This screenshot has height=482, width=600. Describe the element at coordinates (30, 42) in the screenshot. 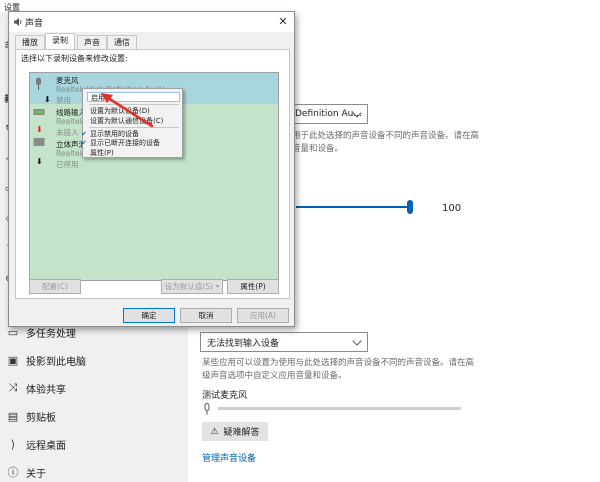

I see `tab-playback: 播放` at that location.